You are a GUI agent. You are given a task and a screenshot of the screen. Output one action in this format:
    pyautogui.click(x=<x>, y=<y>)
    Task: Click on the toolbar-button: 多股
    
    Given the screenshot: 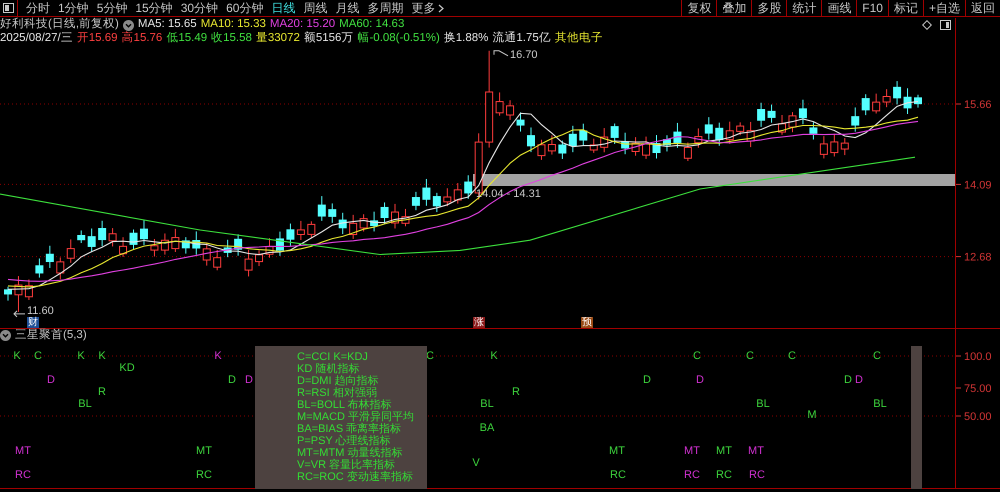 What is the action you would take?
    pyautogui.click(x=768, y=8)
    